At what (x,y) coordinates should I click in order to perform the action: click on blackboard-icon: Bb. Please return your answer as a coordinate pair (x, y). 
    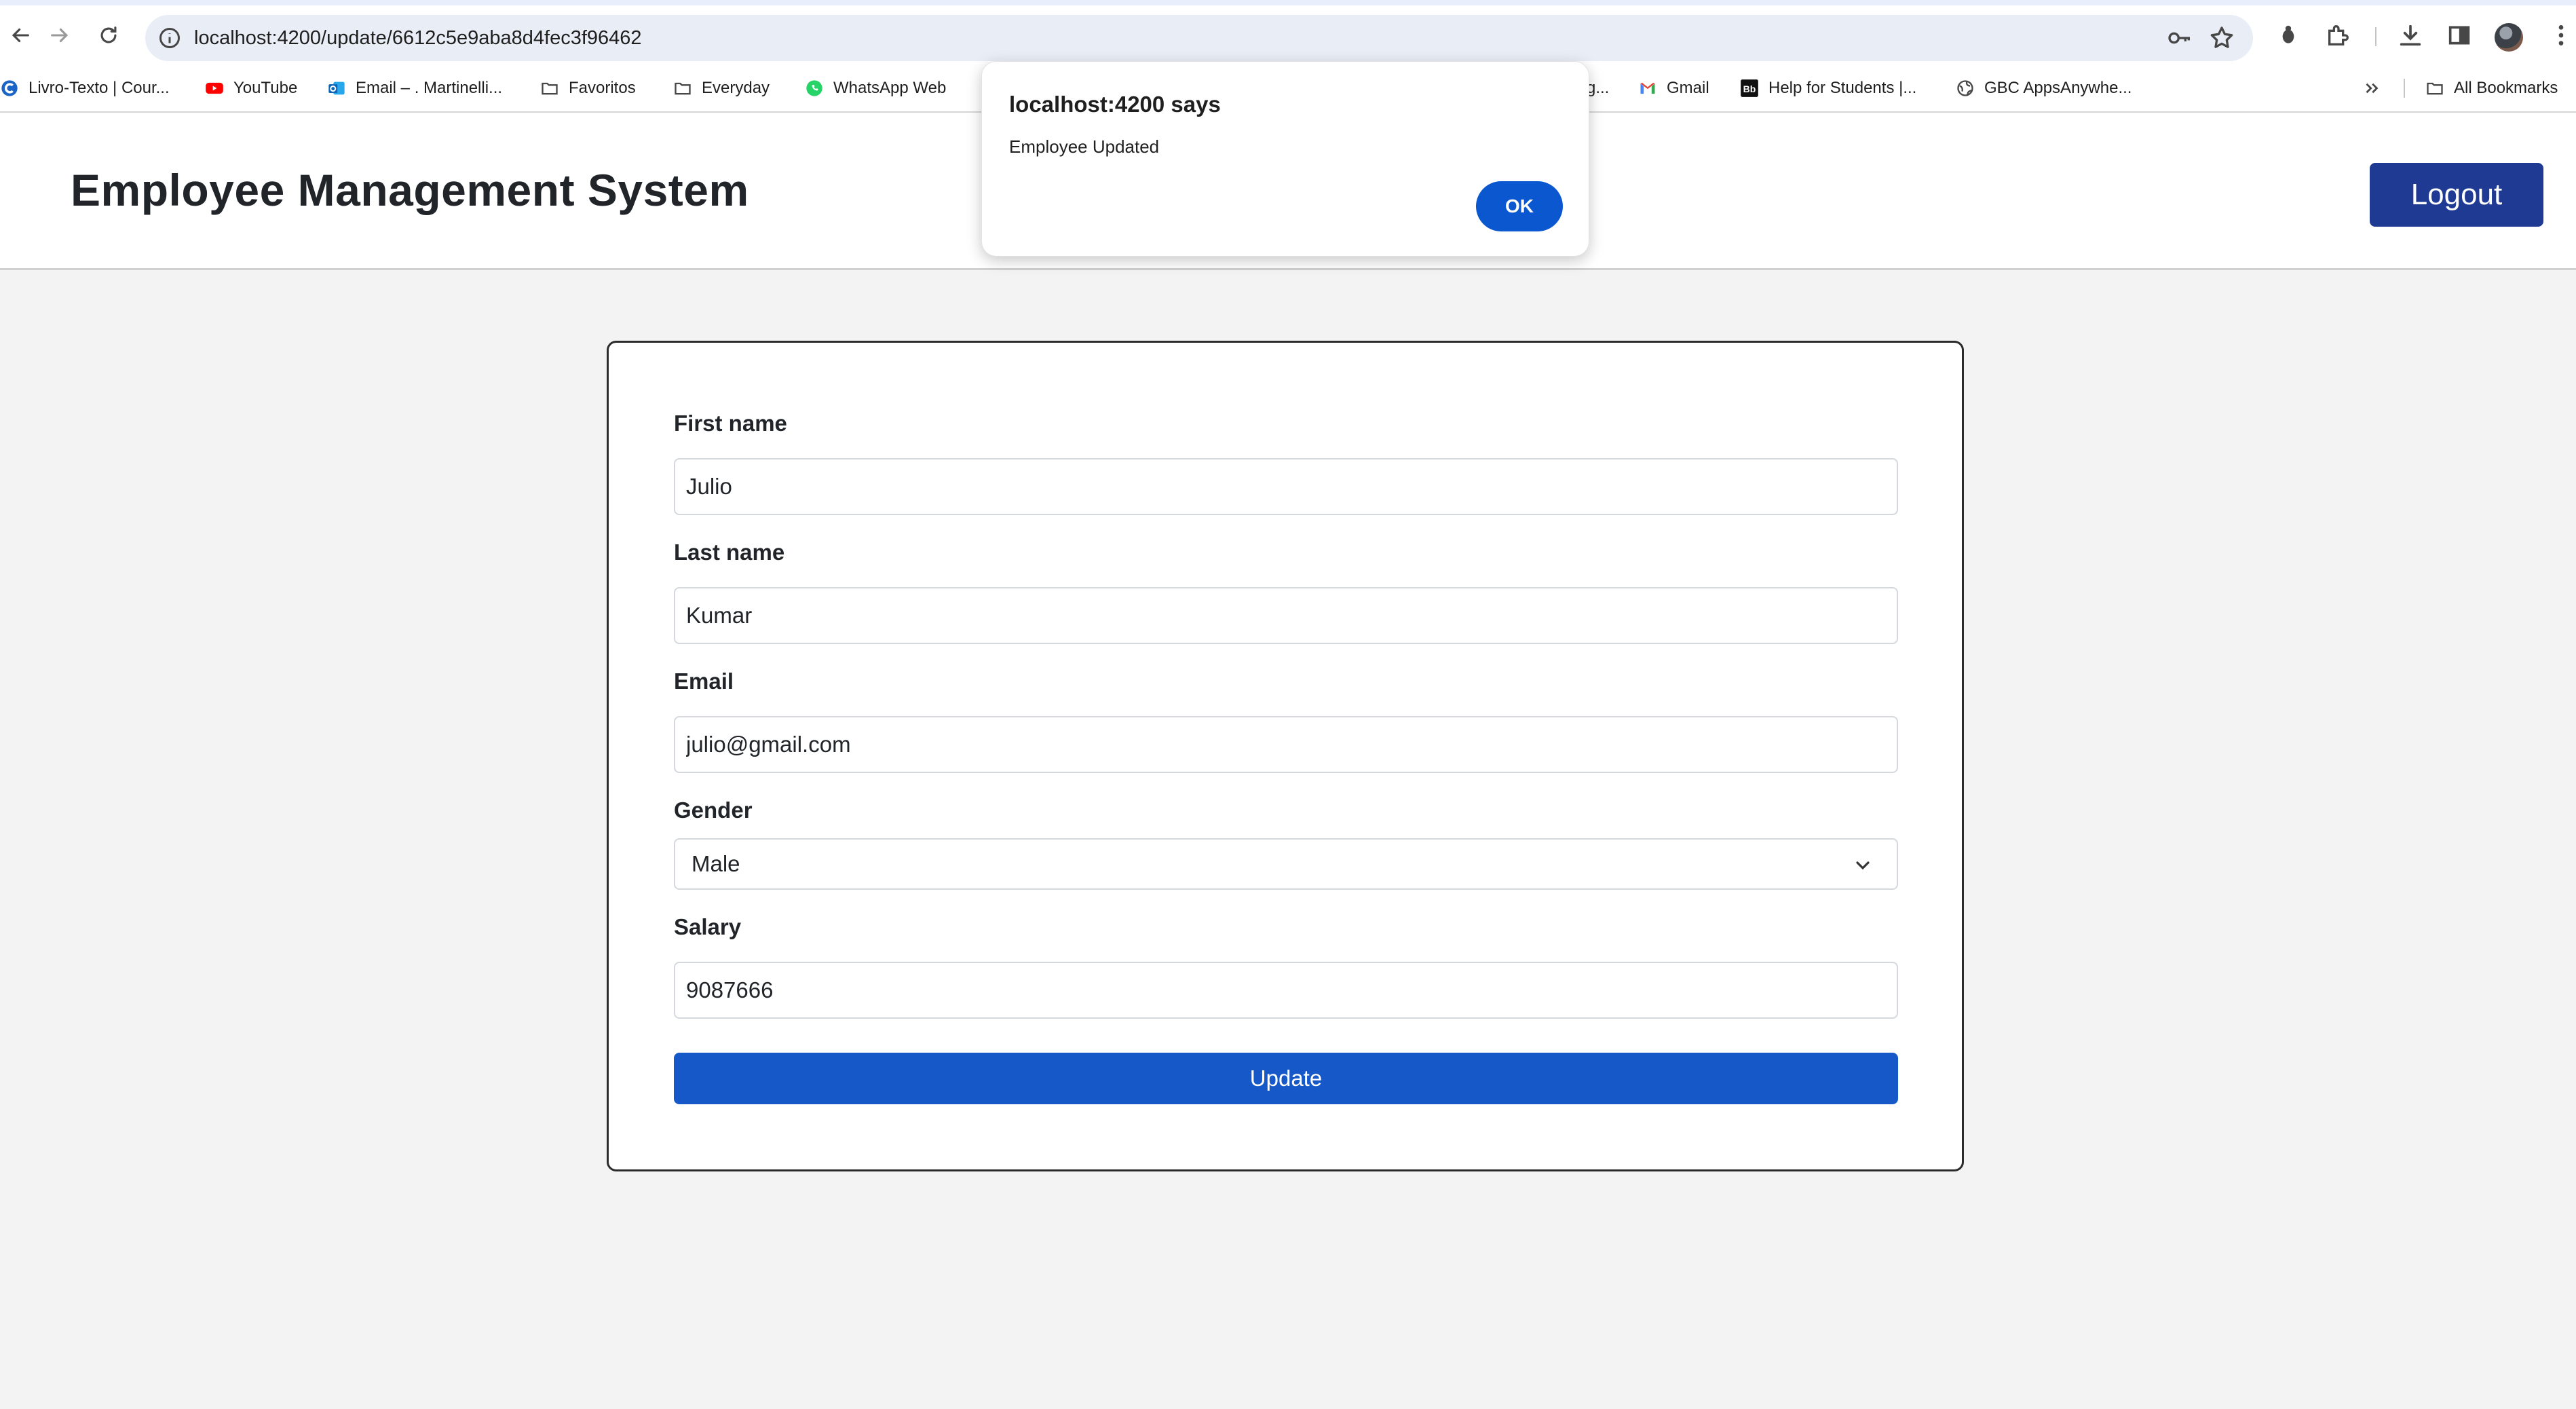
    Looking at the image, I should click on (1749, 88).